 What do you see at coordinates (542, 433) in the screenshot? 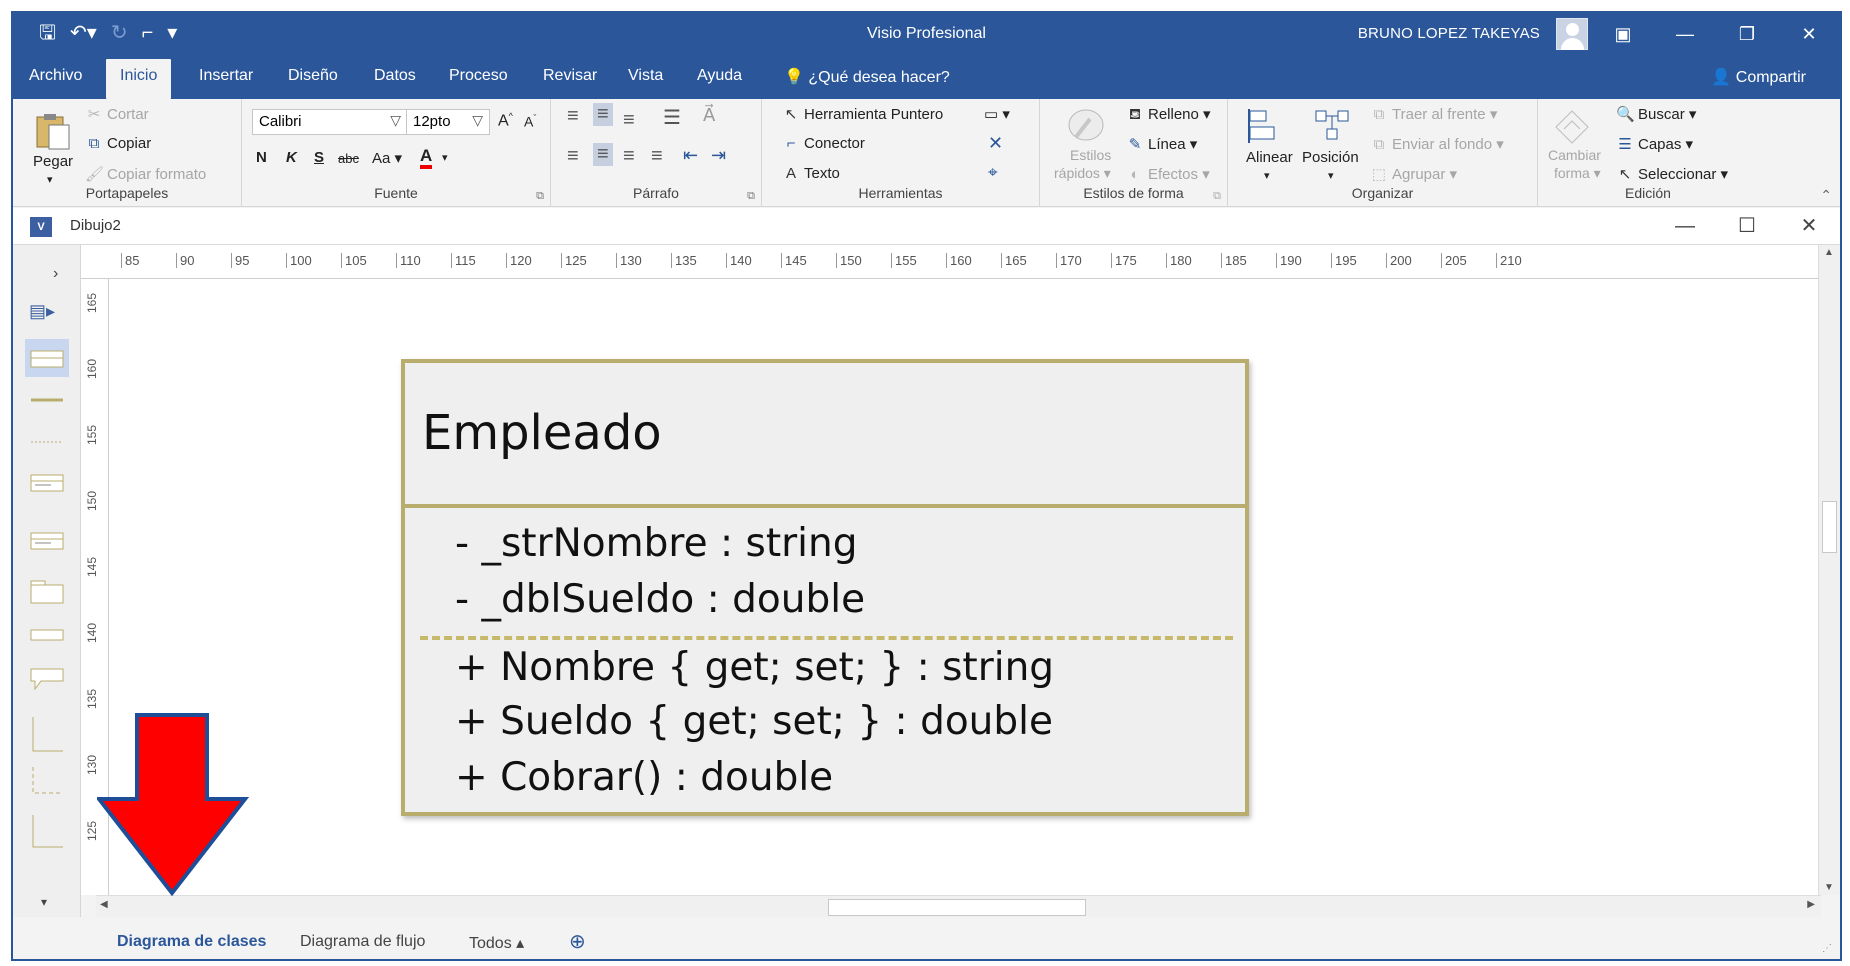
I see `uml-class-name: Empleado` at bounding box center [542, 433].